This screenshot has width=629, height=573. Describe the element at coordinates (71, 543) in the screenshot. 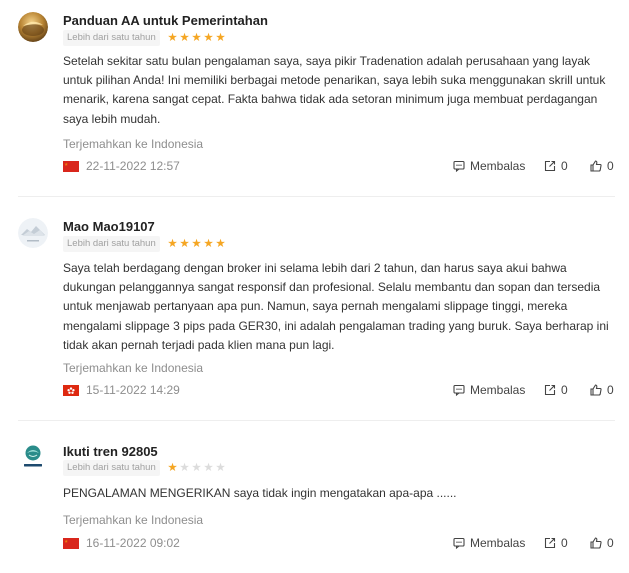

I see `china-flag-icon` at that location.